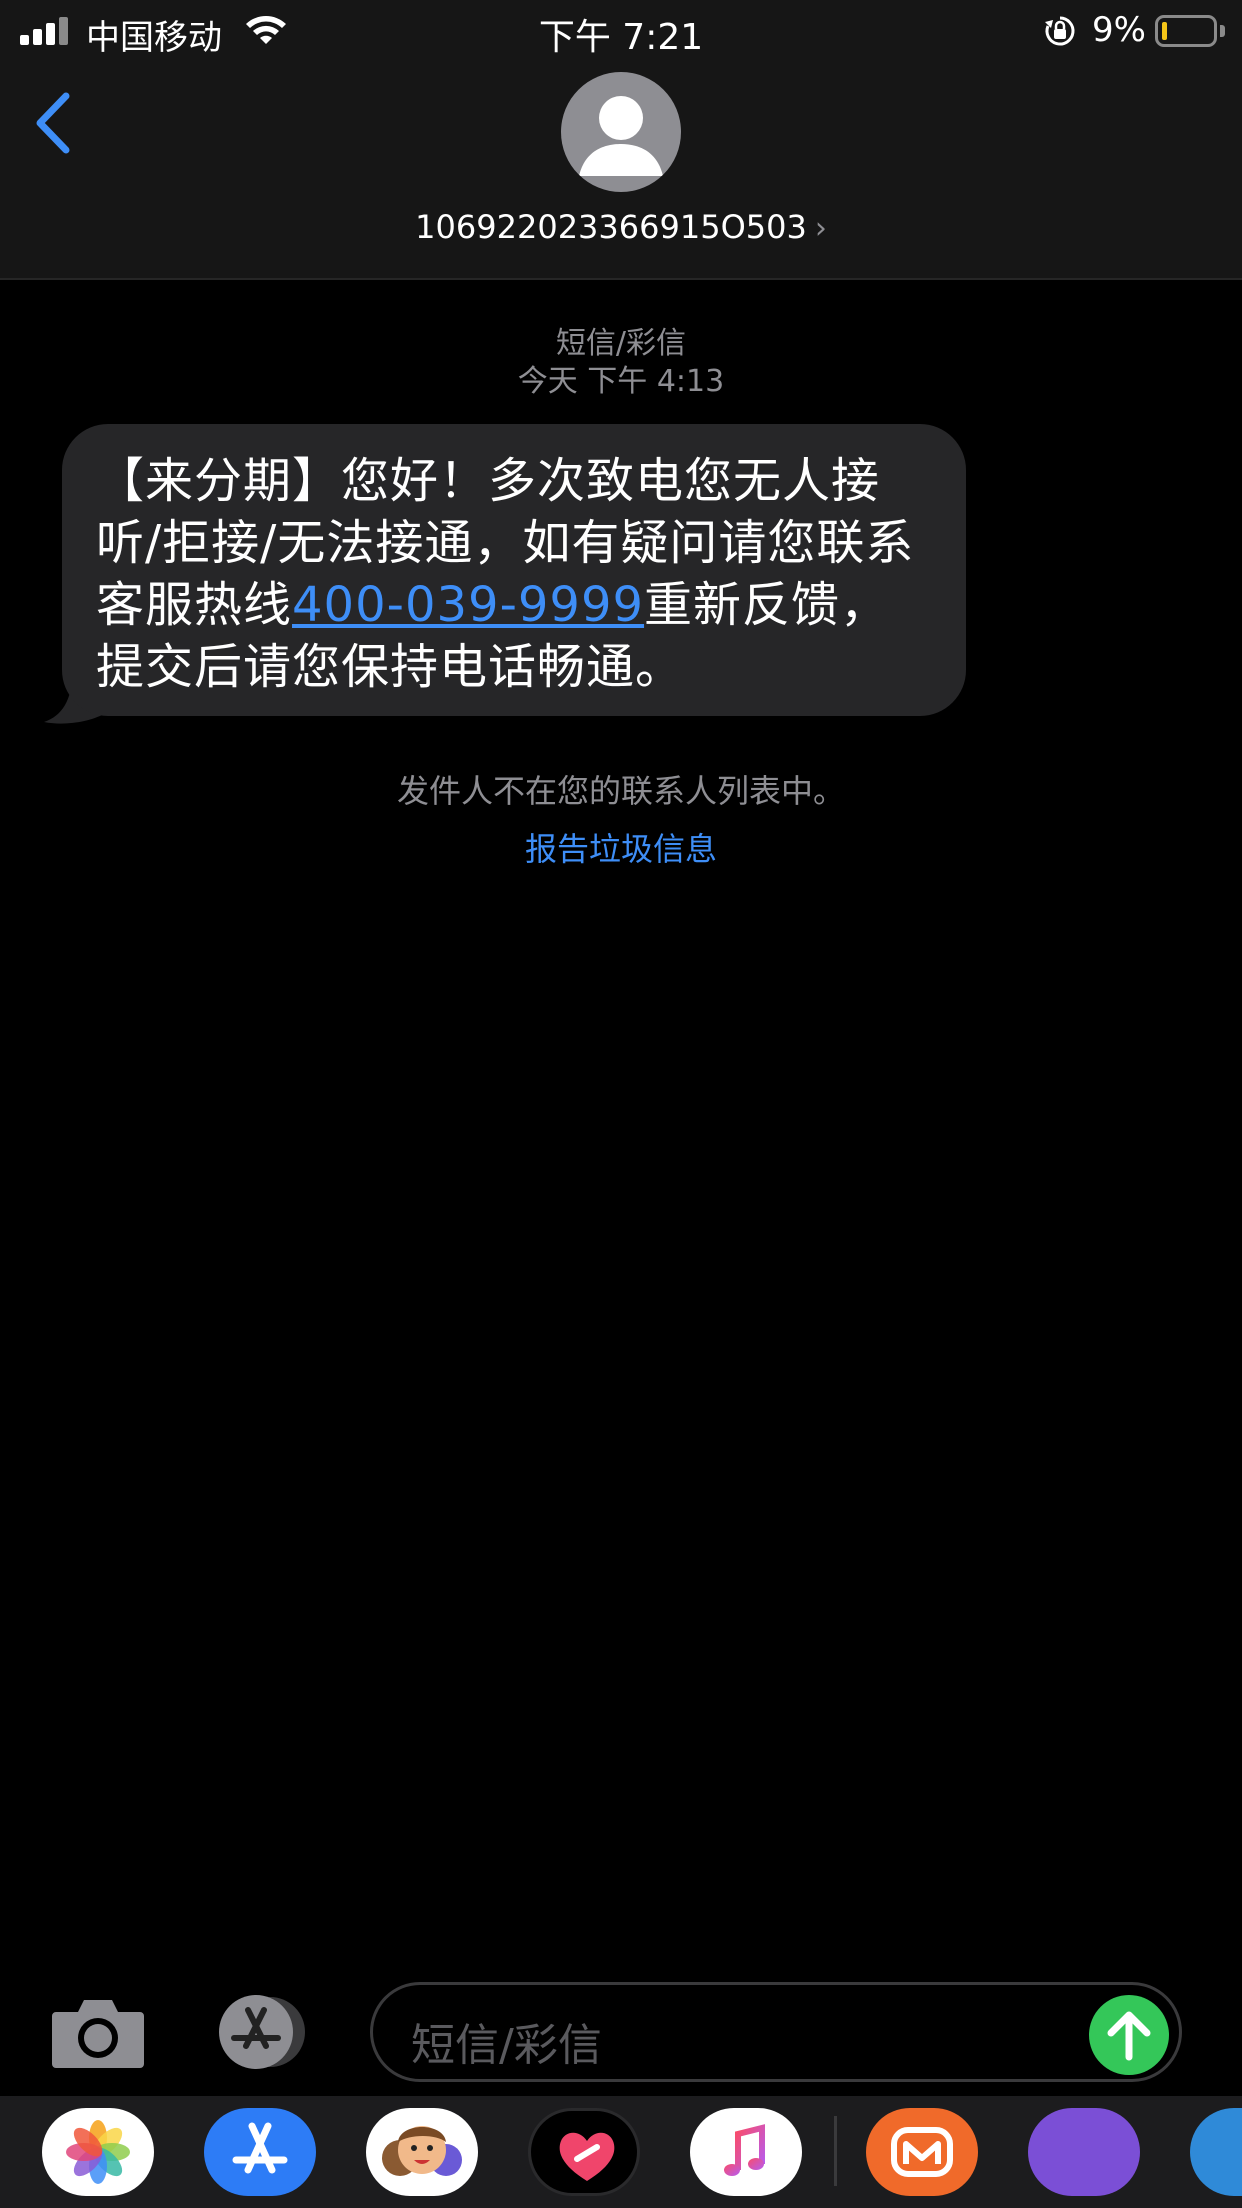 The height and width of the screenshot is (2208, 1242). Describe the element at coordinates (621, 381) in the screenshot. I see `message-timestamp: 今天 下午 4:13` at that location.